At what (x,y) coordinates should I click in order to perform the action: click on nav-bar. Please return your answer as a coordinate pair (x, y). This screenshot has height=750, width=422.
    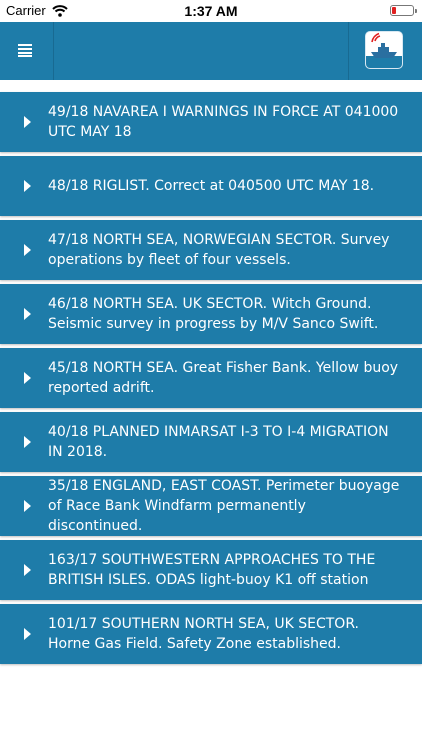
    Looking at the image, I should click on (211, 51).